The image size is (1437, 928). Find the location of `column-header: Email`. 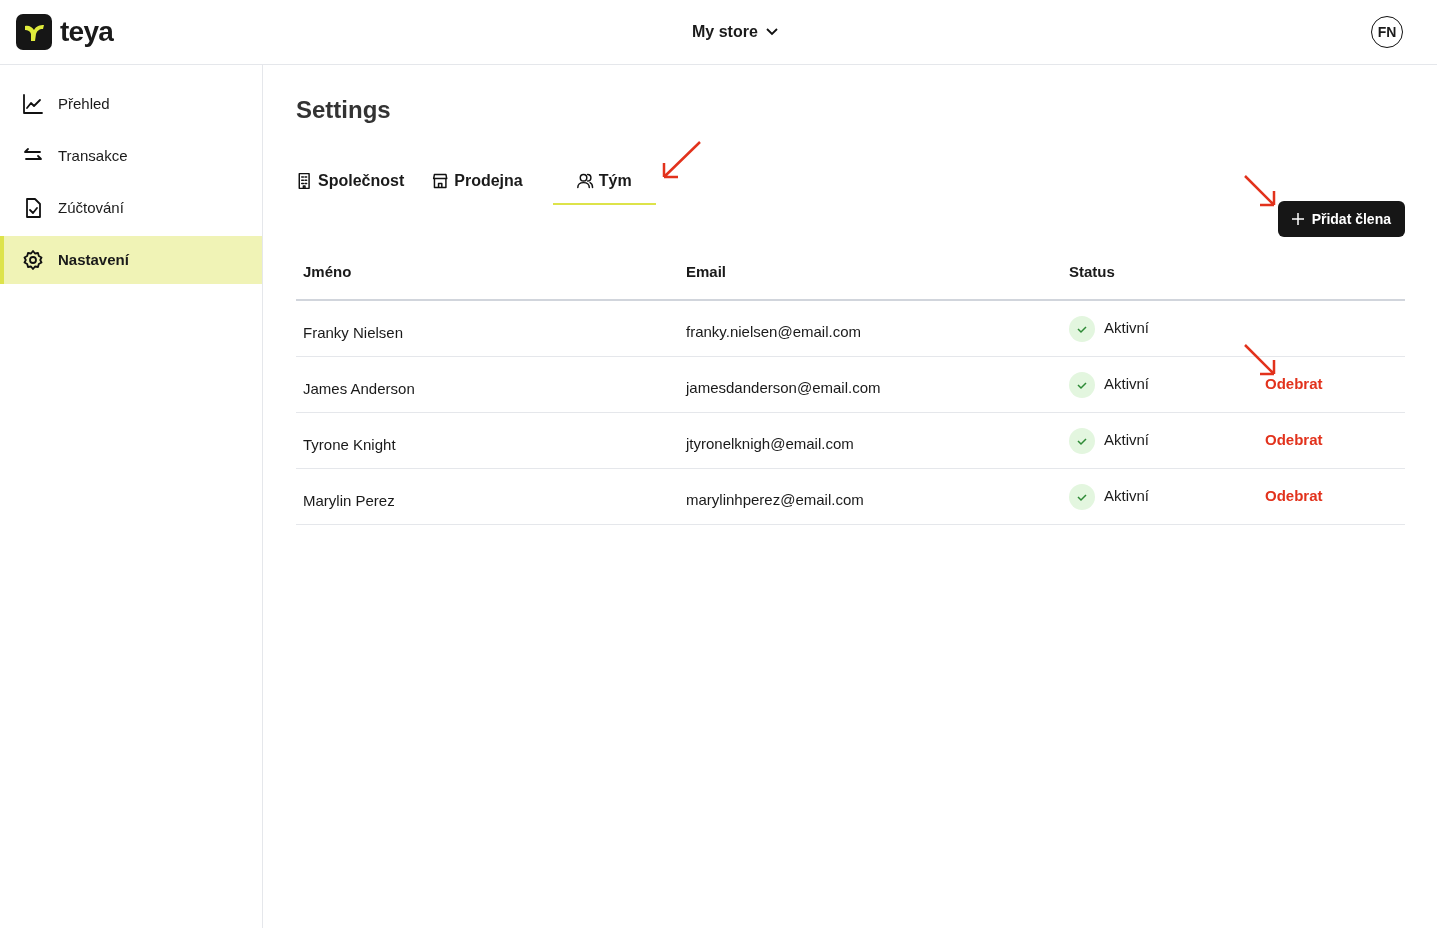

column-header: Email is located at coordinates (707, 271).